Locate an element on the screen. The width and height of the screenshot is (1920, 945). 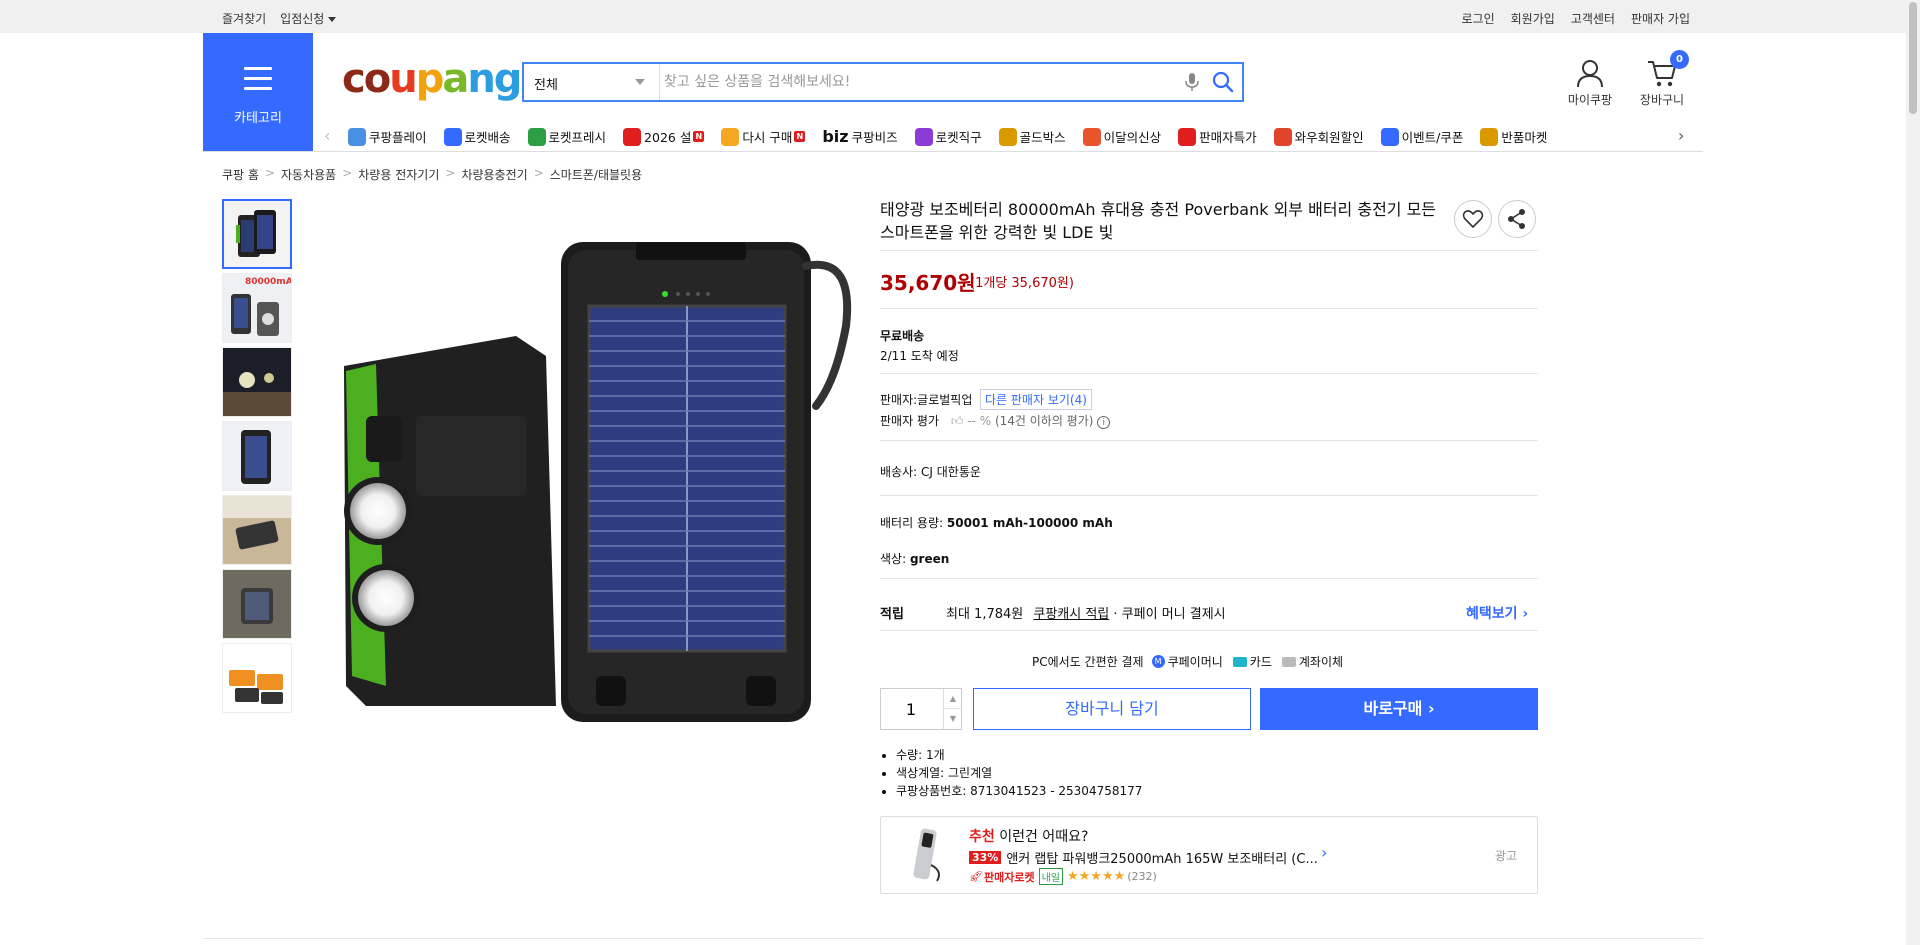
thumbnail-list: 80000mAh is located at coordinates (258, 458).